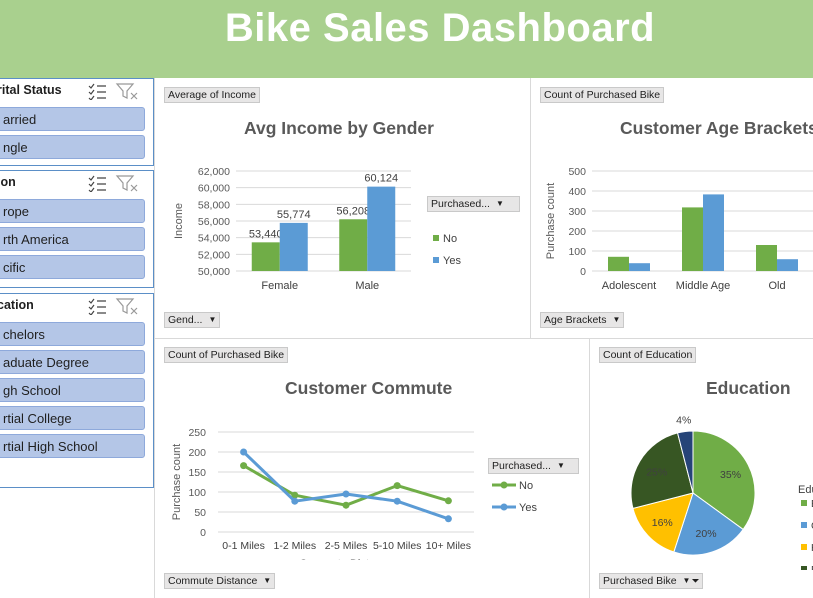 This screenshot has width=813, height=598. Describe the element at coordinates (72, 390) in the screenshot. I see `slicer-item-high-school: gh School` at that location.